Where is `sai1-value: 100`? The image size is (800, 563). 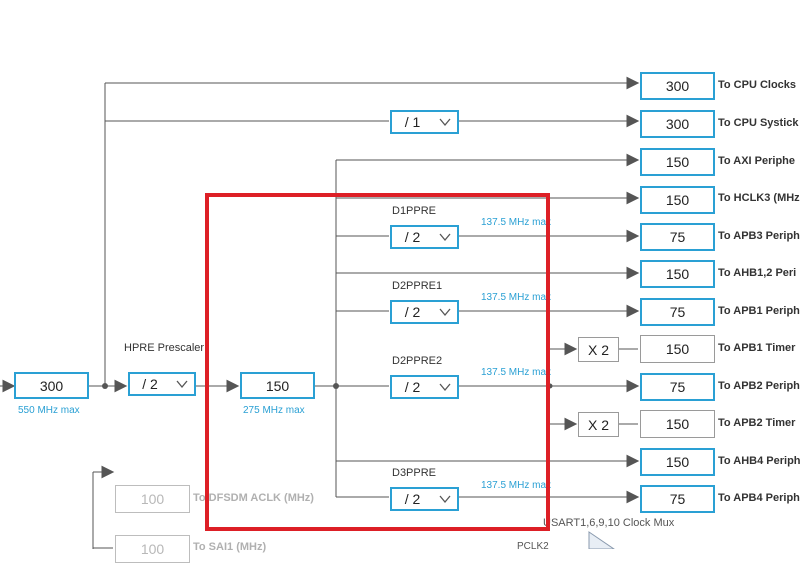
sai1-value: 100 is located at coordinates (152, 549).